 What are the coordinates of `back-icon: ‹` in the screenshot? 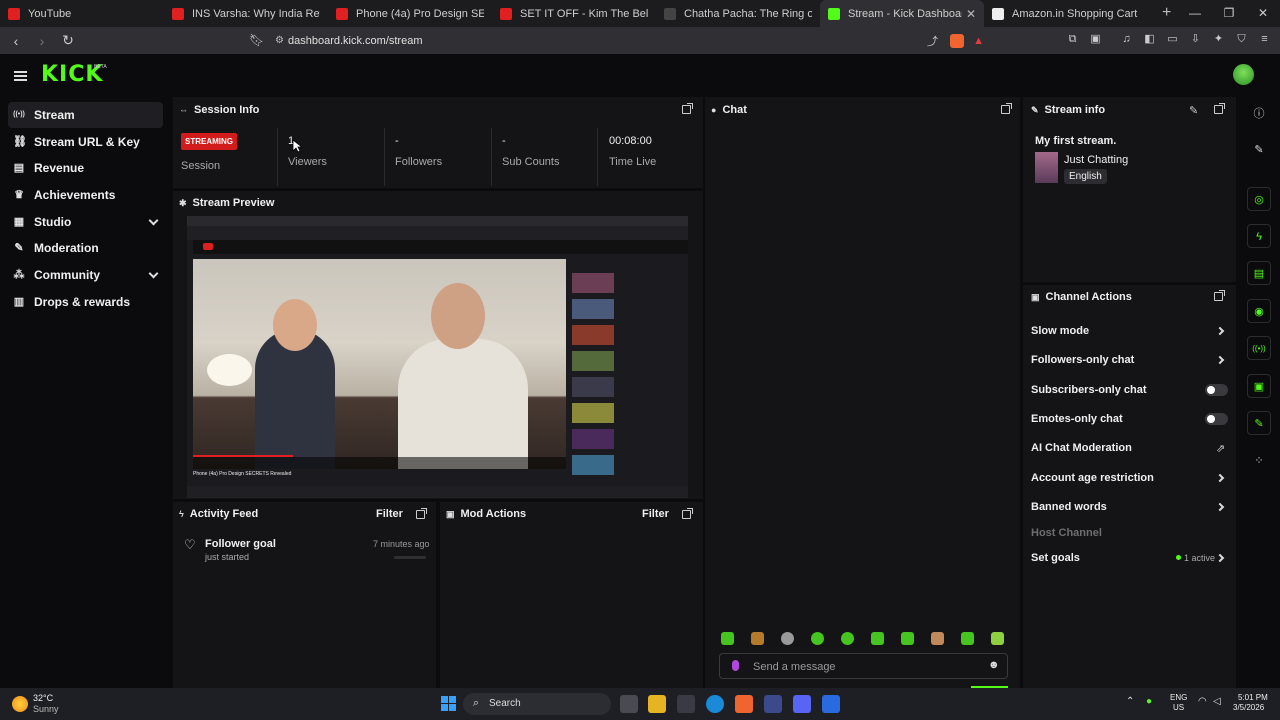 It's located at (16, 41).